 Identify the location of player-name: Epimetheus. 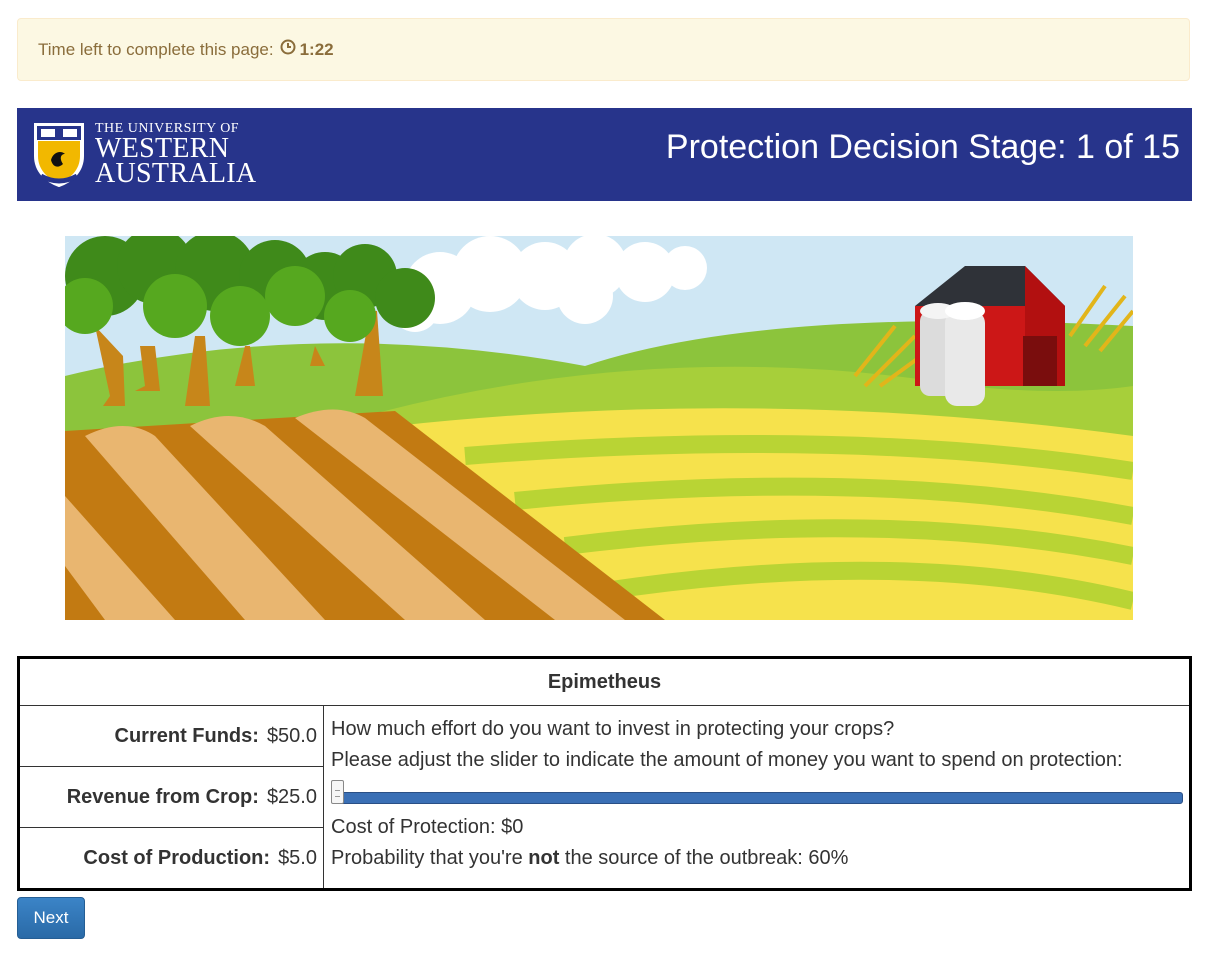
(604, 681).